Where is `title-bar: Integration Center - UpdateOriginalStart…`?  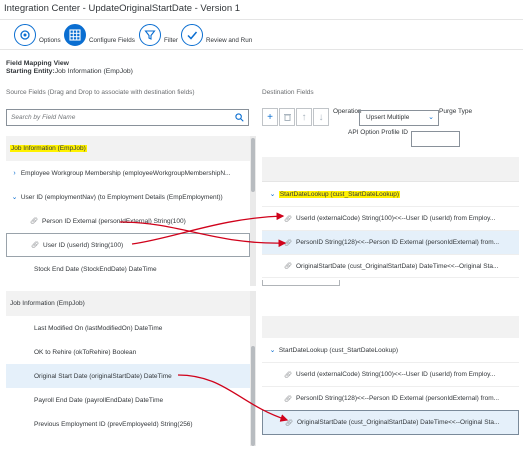 title-bar: Integration Center - UpdateOriginalStart… is located at coordinates (261, 10).